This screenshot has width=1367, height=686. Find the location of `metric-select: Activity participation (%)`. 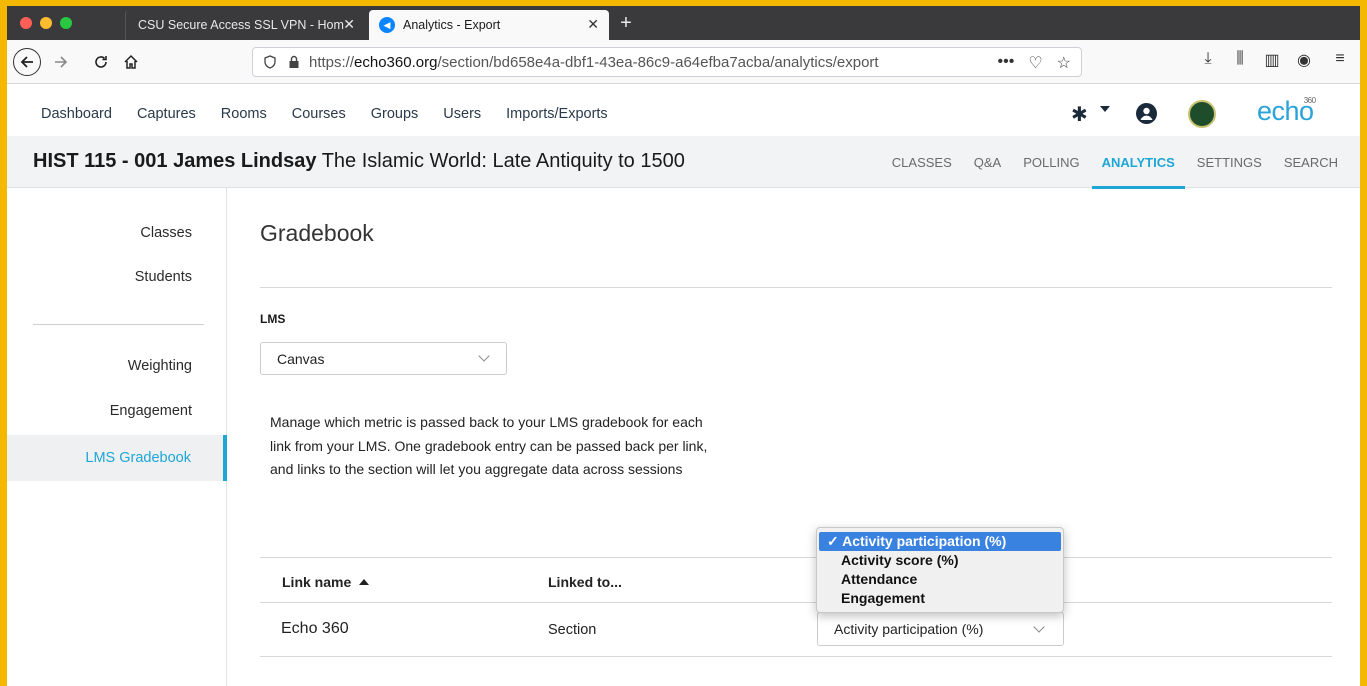

metric-select: Activity participation (%) is located at coordinates (940, 629).